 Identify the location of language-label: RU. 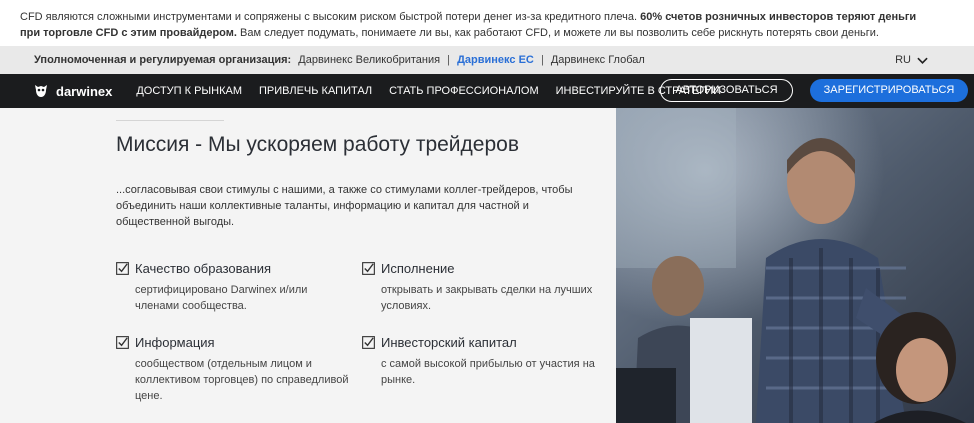
(903, 60).